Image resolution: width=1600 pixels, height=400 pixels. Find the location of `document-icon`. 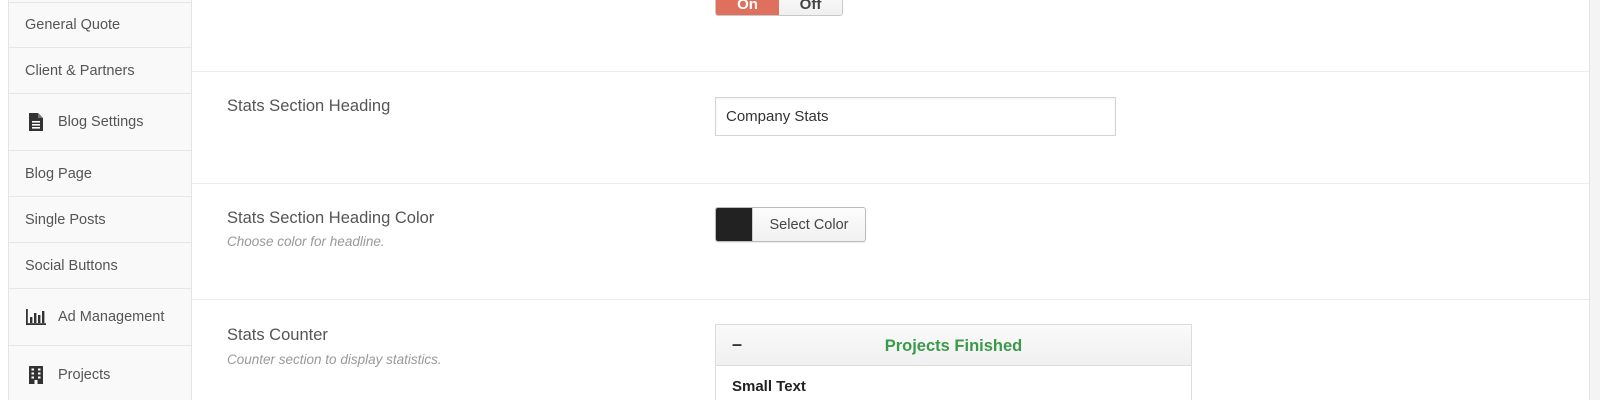

document-icon is located at coordinates (36, 122).